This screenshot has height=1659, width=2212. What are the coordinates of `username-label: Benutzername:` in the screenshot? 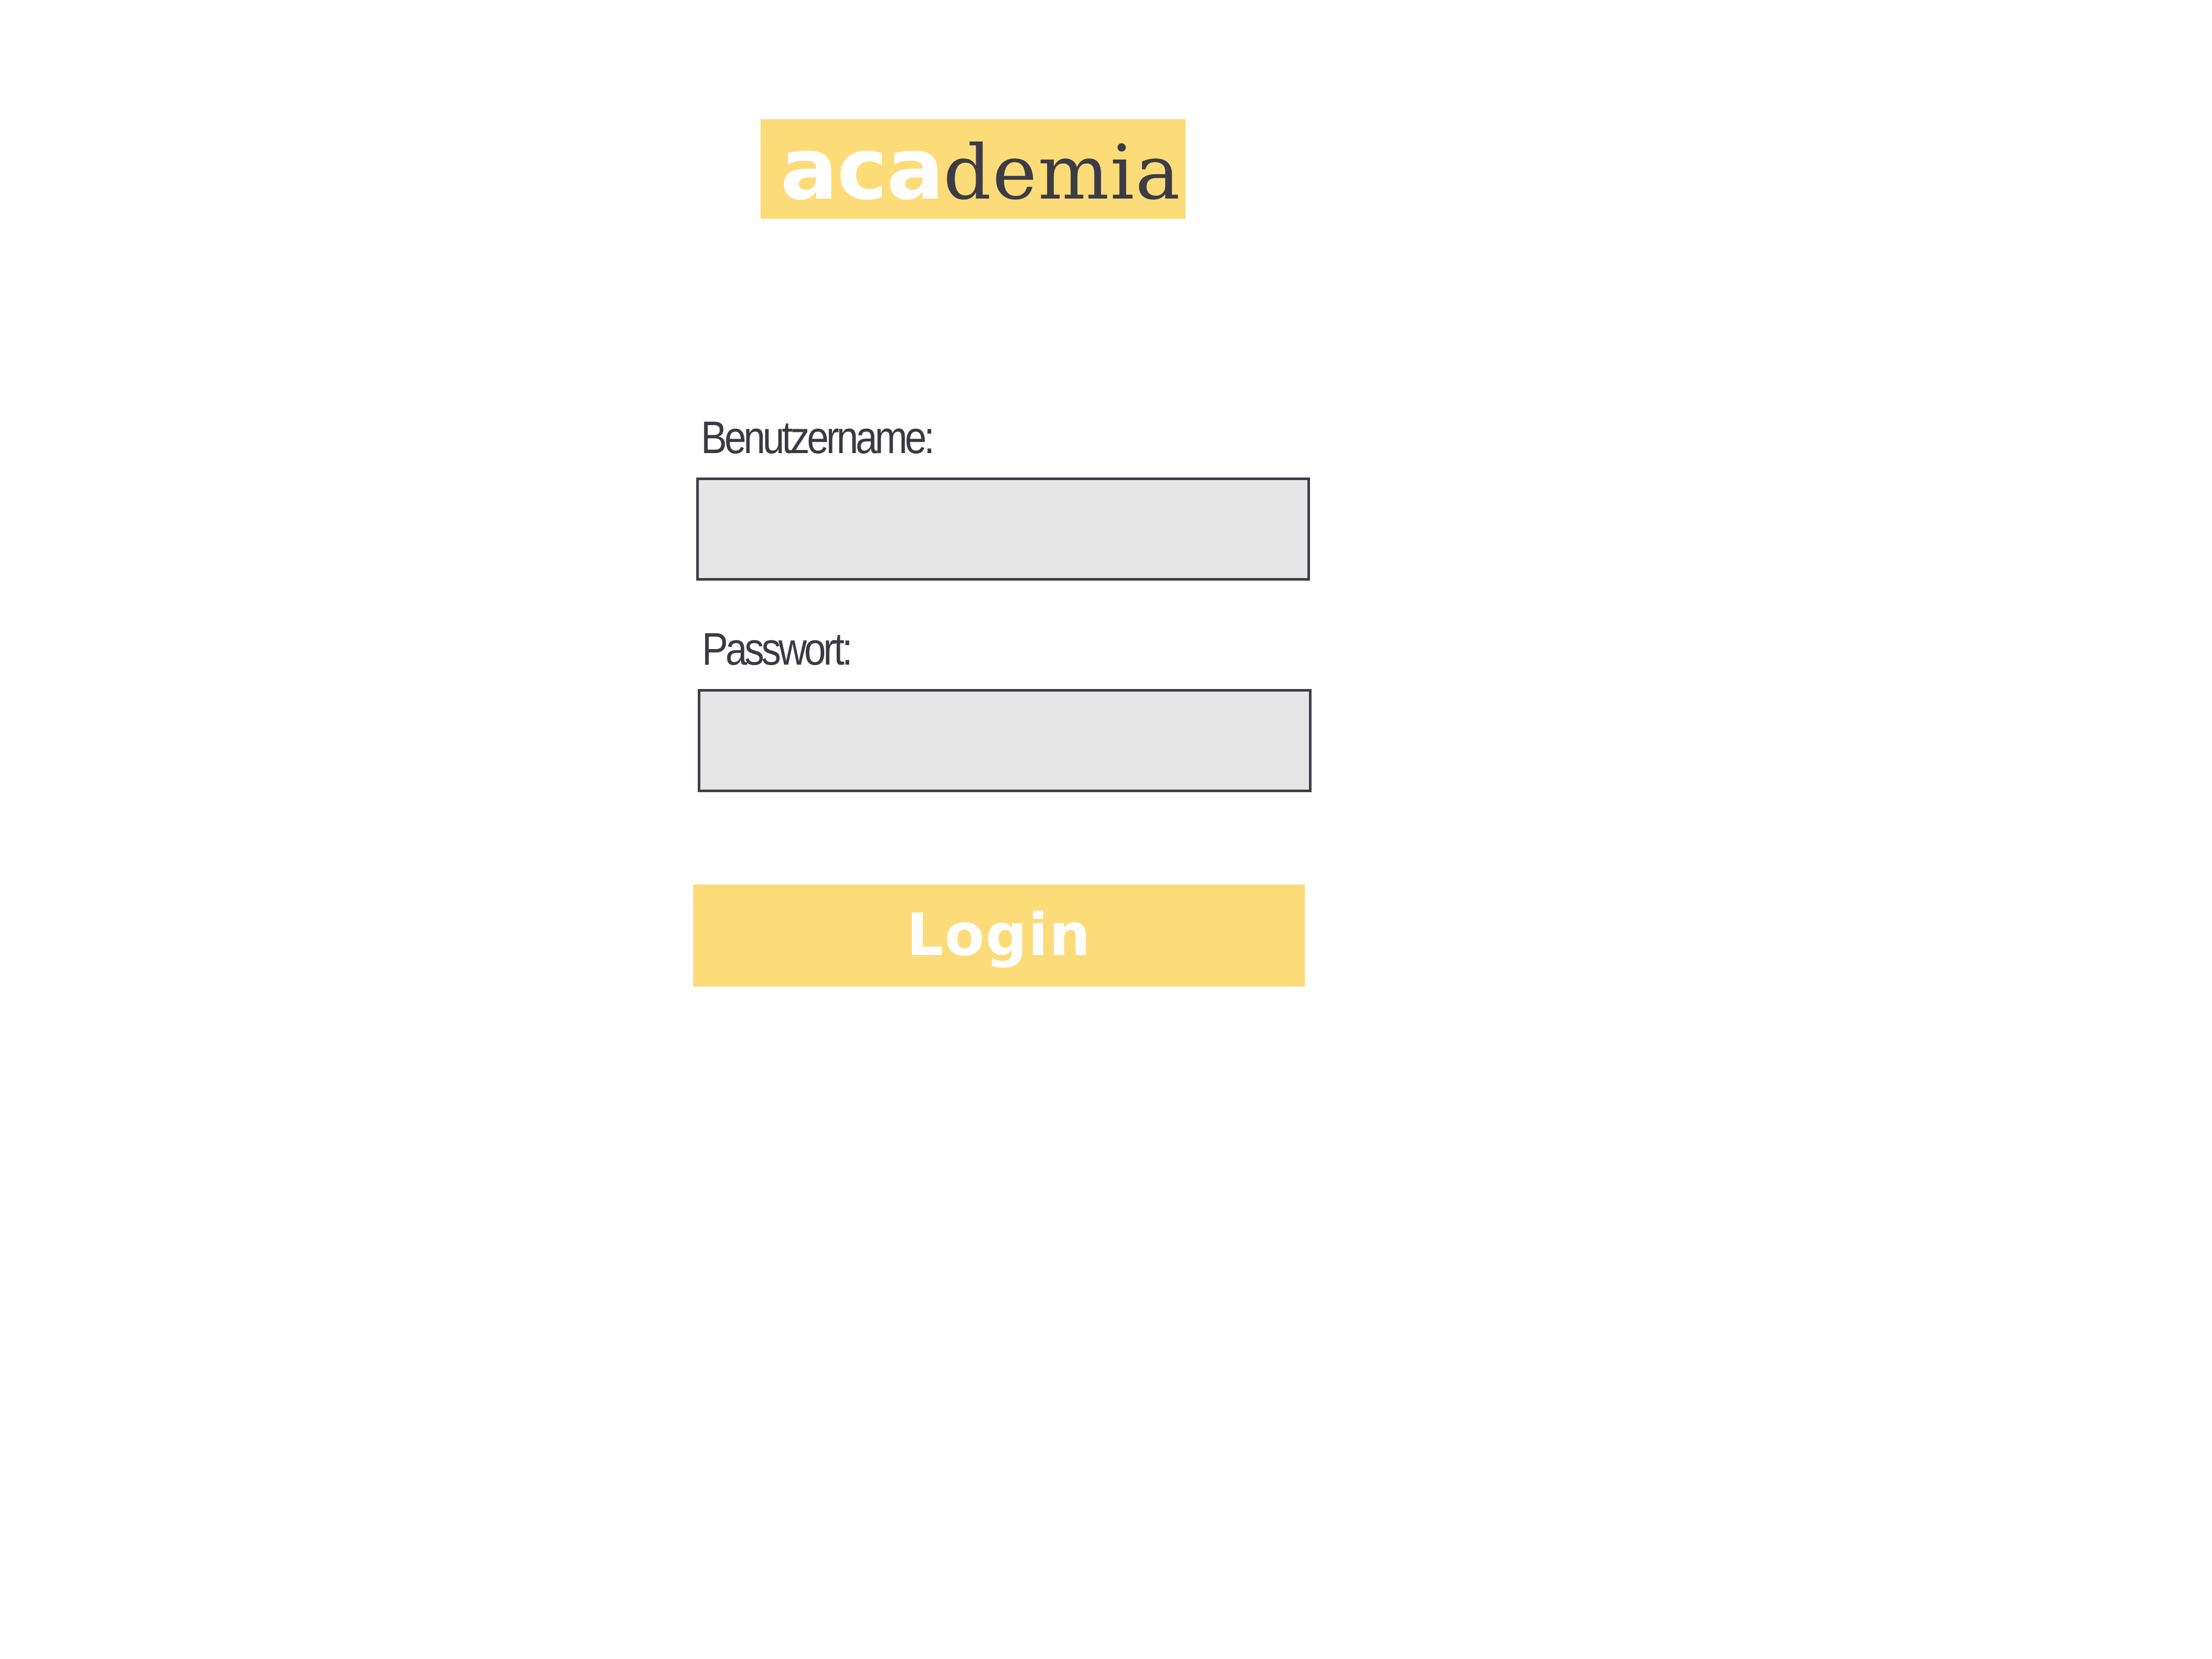 It's located at (818, 437).